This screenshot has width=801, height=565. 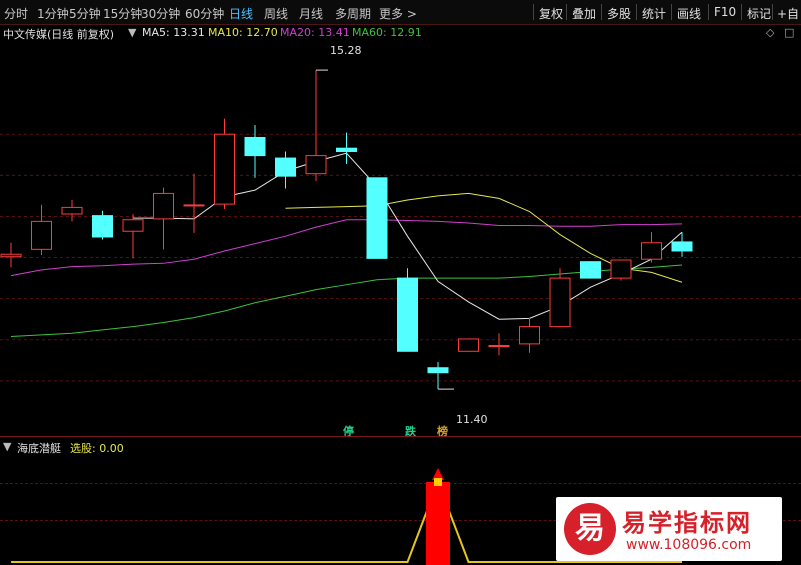 I want to click on action-2: 多股, so click(x=619, y=13).